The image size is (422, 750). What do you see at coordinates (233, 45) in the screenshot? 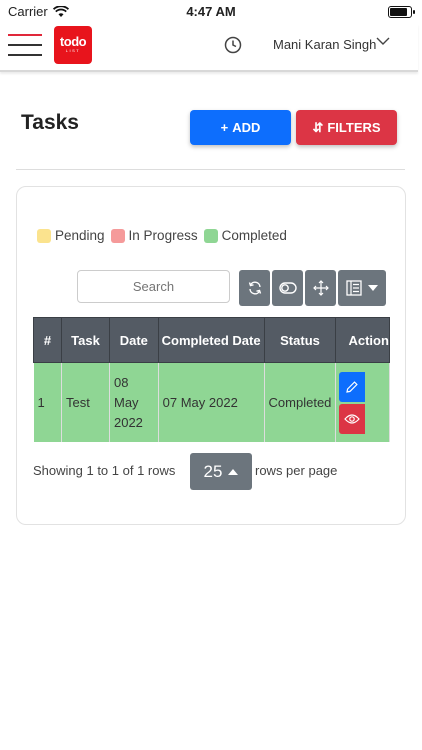
I see `clock-icon` at bounding box center [233, 45].